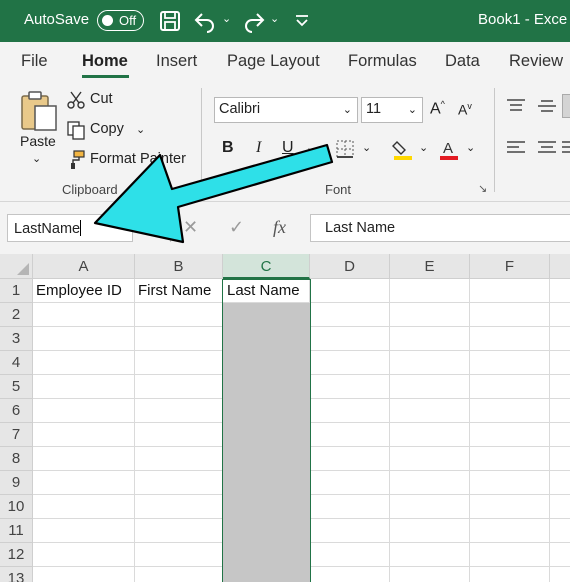 The image size is (570, 582). What do you see at coordinates (16, 315) in the screenshot?
I see `row-header-2: 2` at bounding box center [16, 315].